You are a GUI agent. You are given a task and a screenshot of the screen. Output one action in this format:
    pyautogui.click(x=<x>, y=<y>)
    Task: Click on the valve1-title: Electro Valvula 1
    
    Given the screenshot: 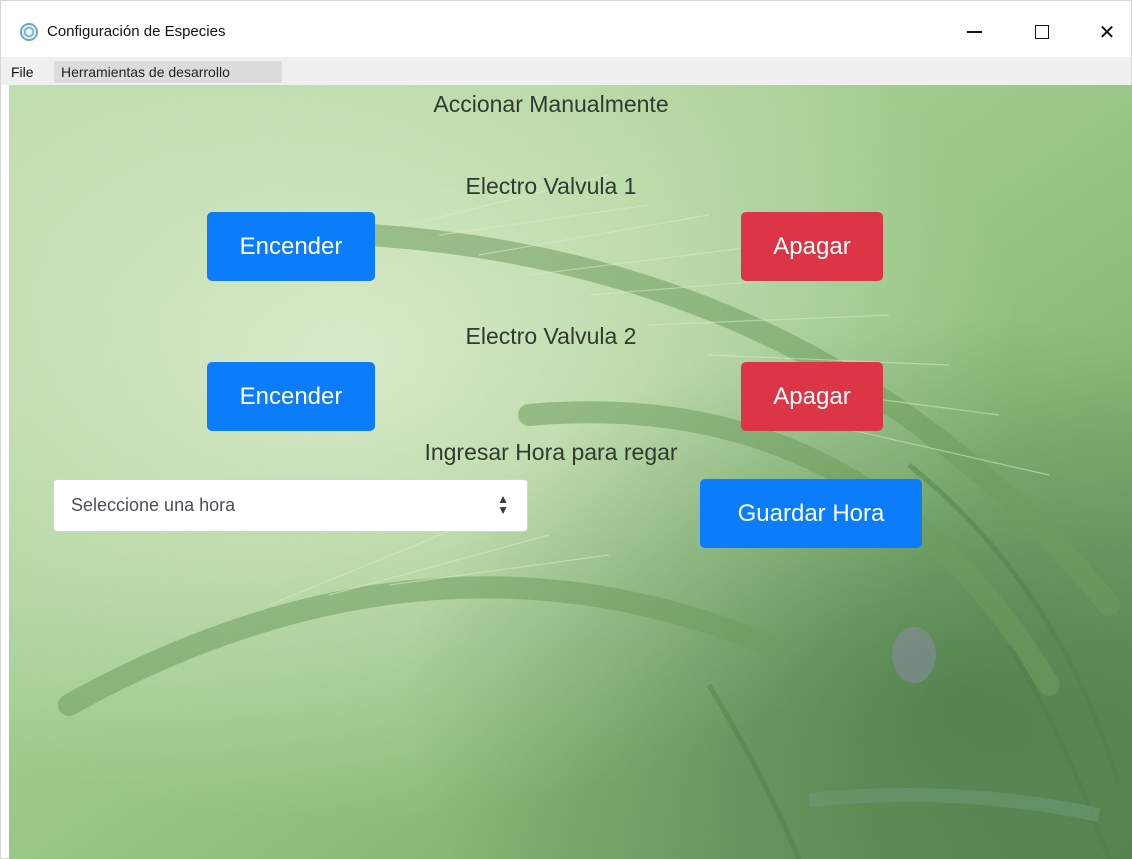 What is the action you would take?
    pyautogui.click(x=551, y=186)
    